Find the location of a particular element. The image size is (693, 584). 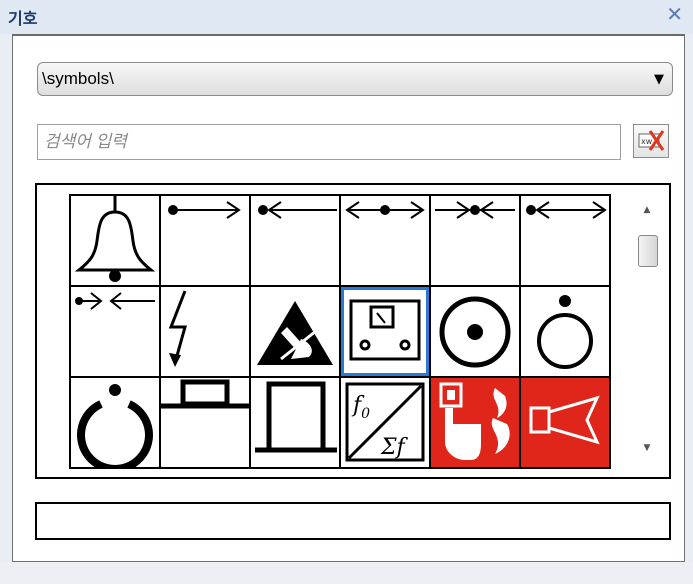

double-arrow-outward-symbol is located at coordinates (386, 241).